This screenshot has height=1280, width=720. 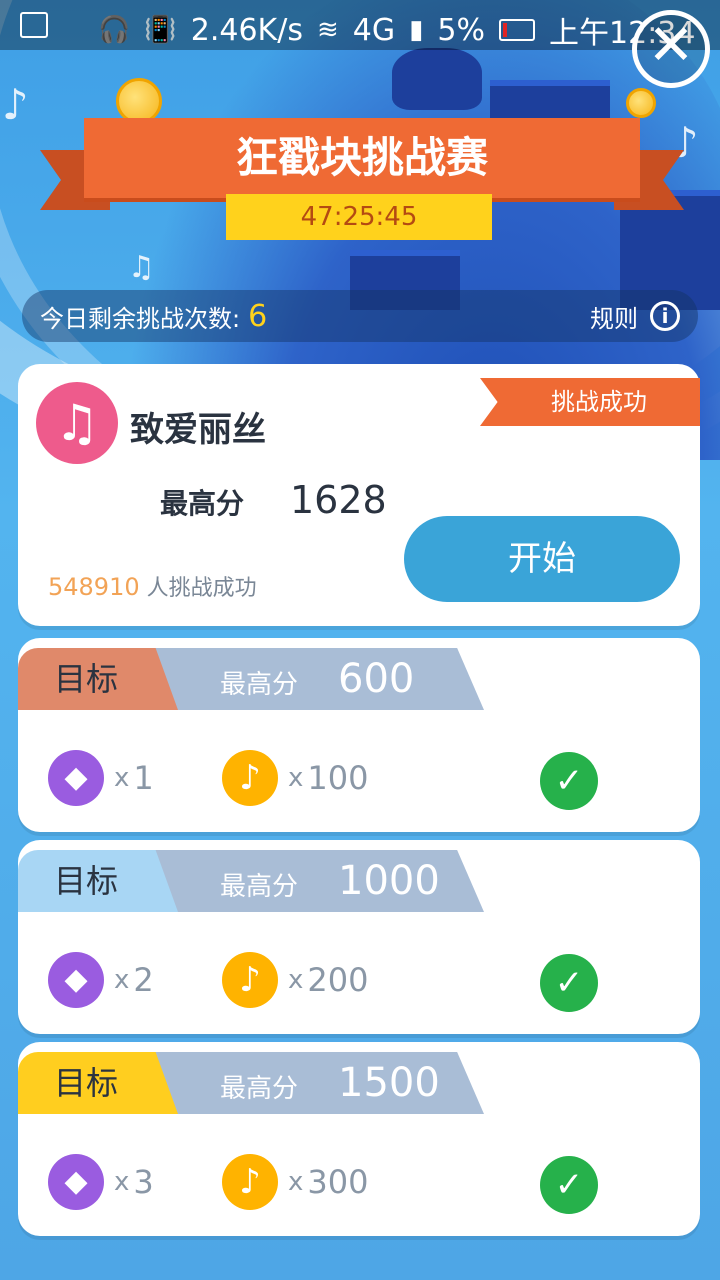 What do you see at coordinates (362, 158) in the screenshot?
I see `event-title: 狂戳块挑战赛` at bounding box center [362, 158].